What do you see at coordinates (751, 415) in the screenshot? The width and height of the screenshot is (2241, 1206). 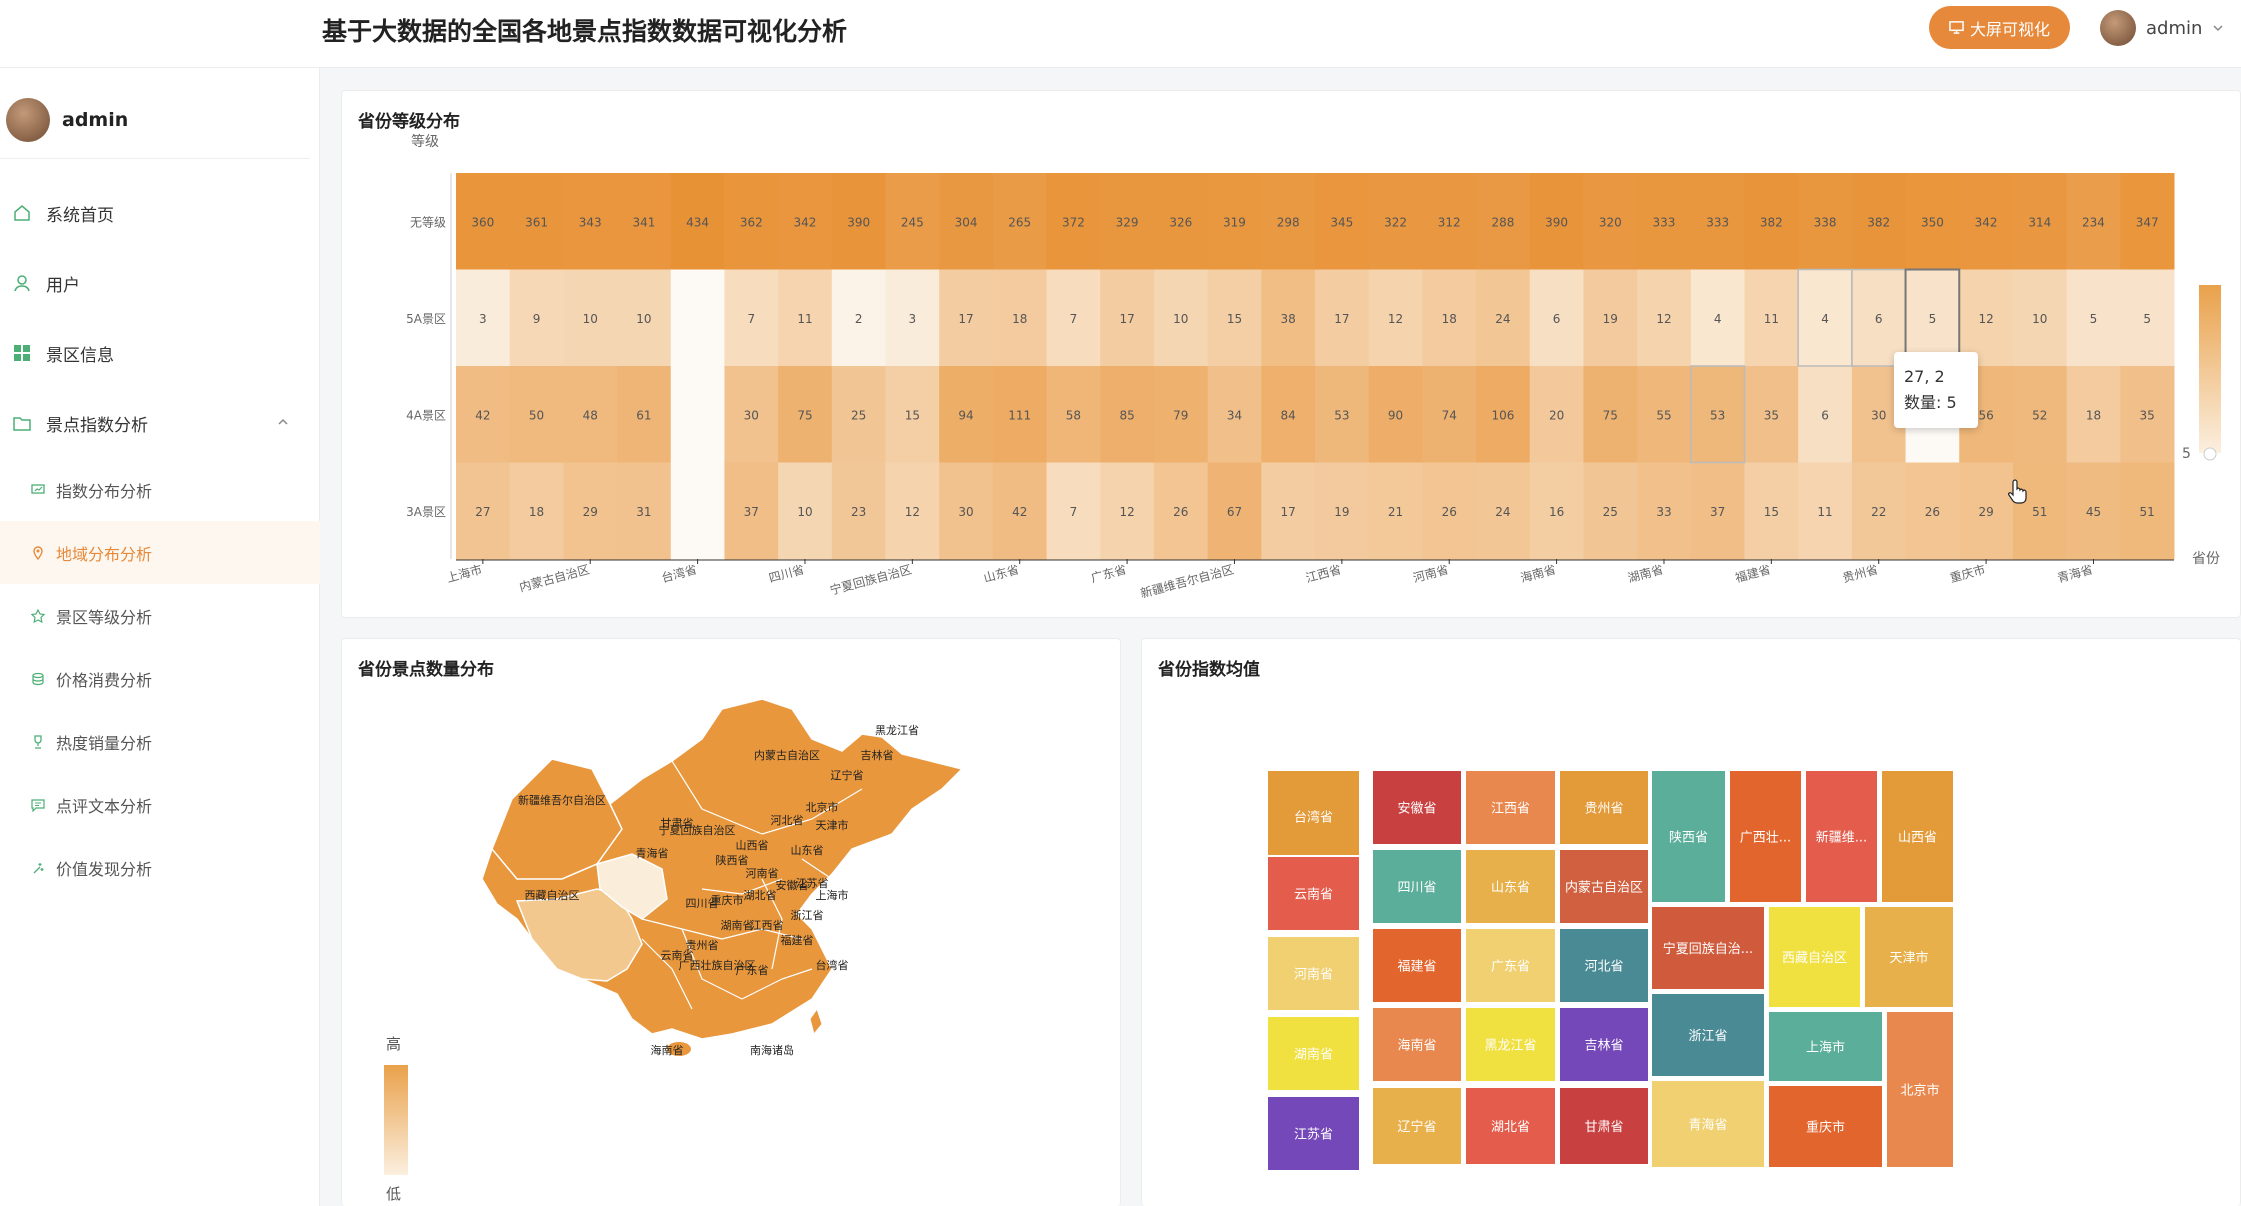 I see `data-label: 30` at bounding box center [751, 415].